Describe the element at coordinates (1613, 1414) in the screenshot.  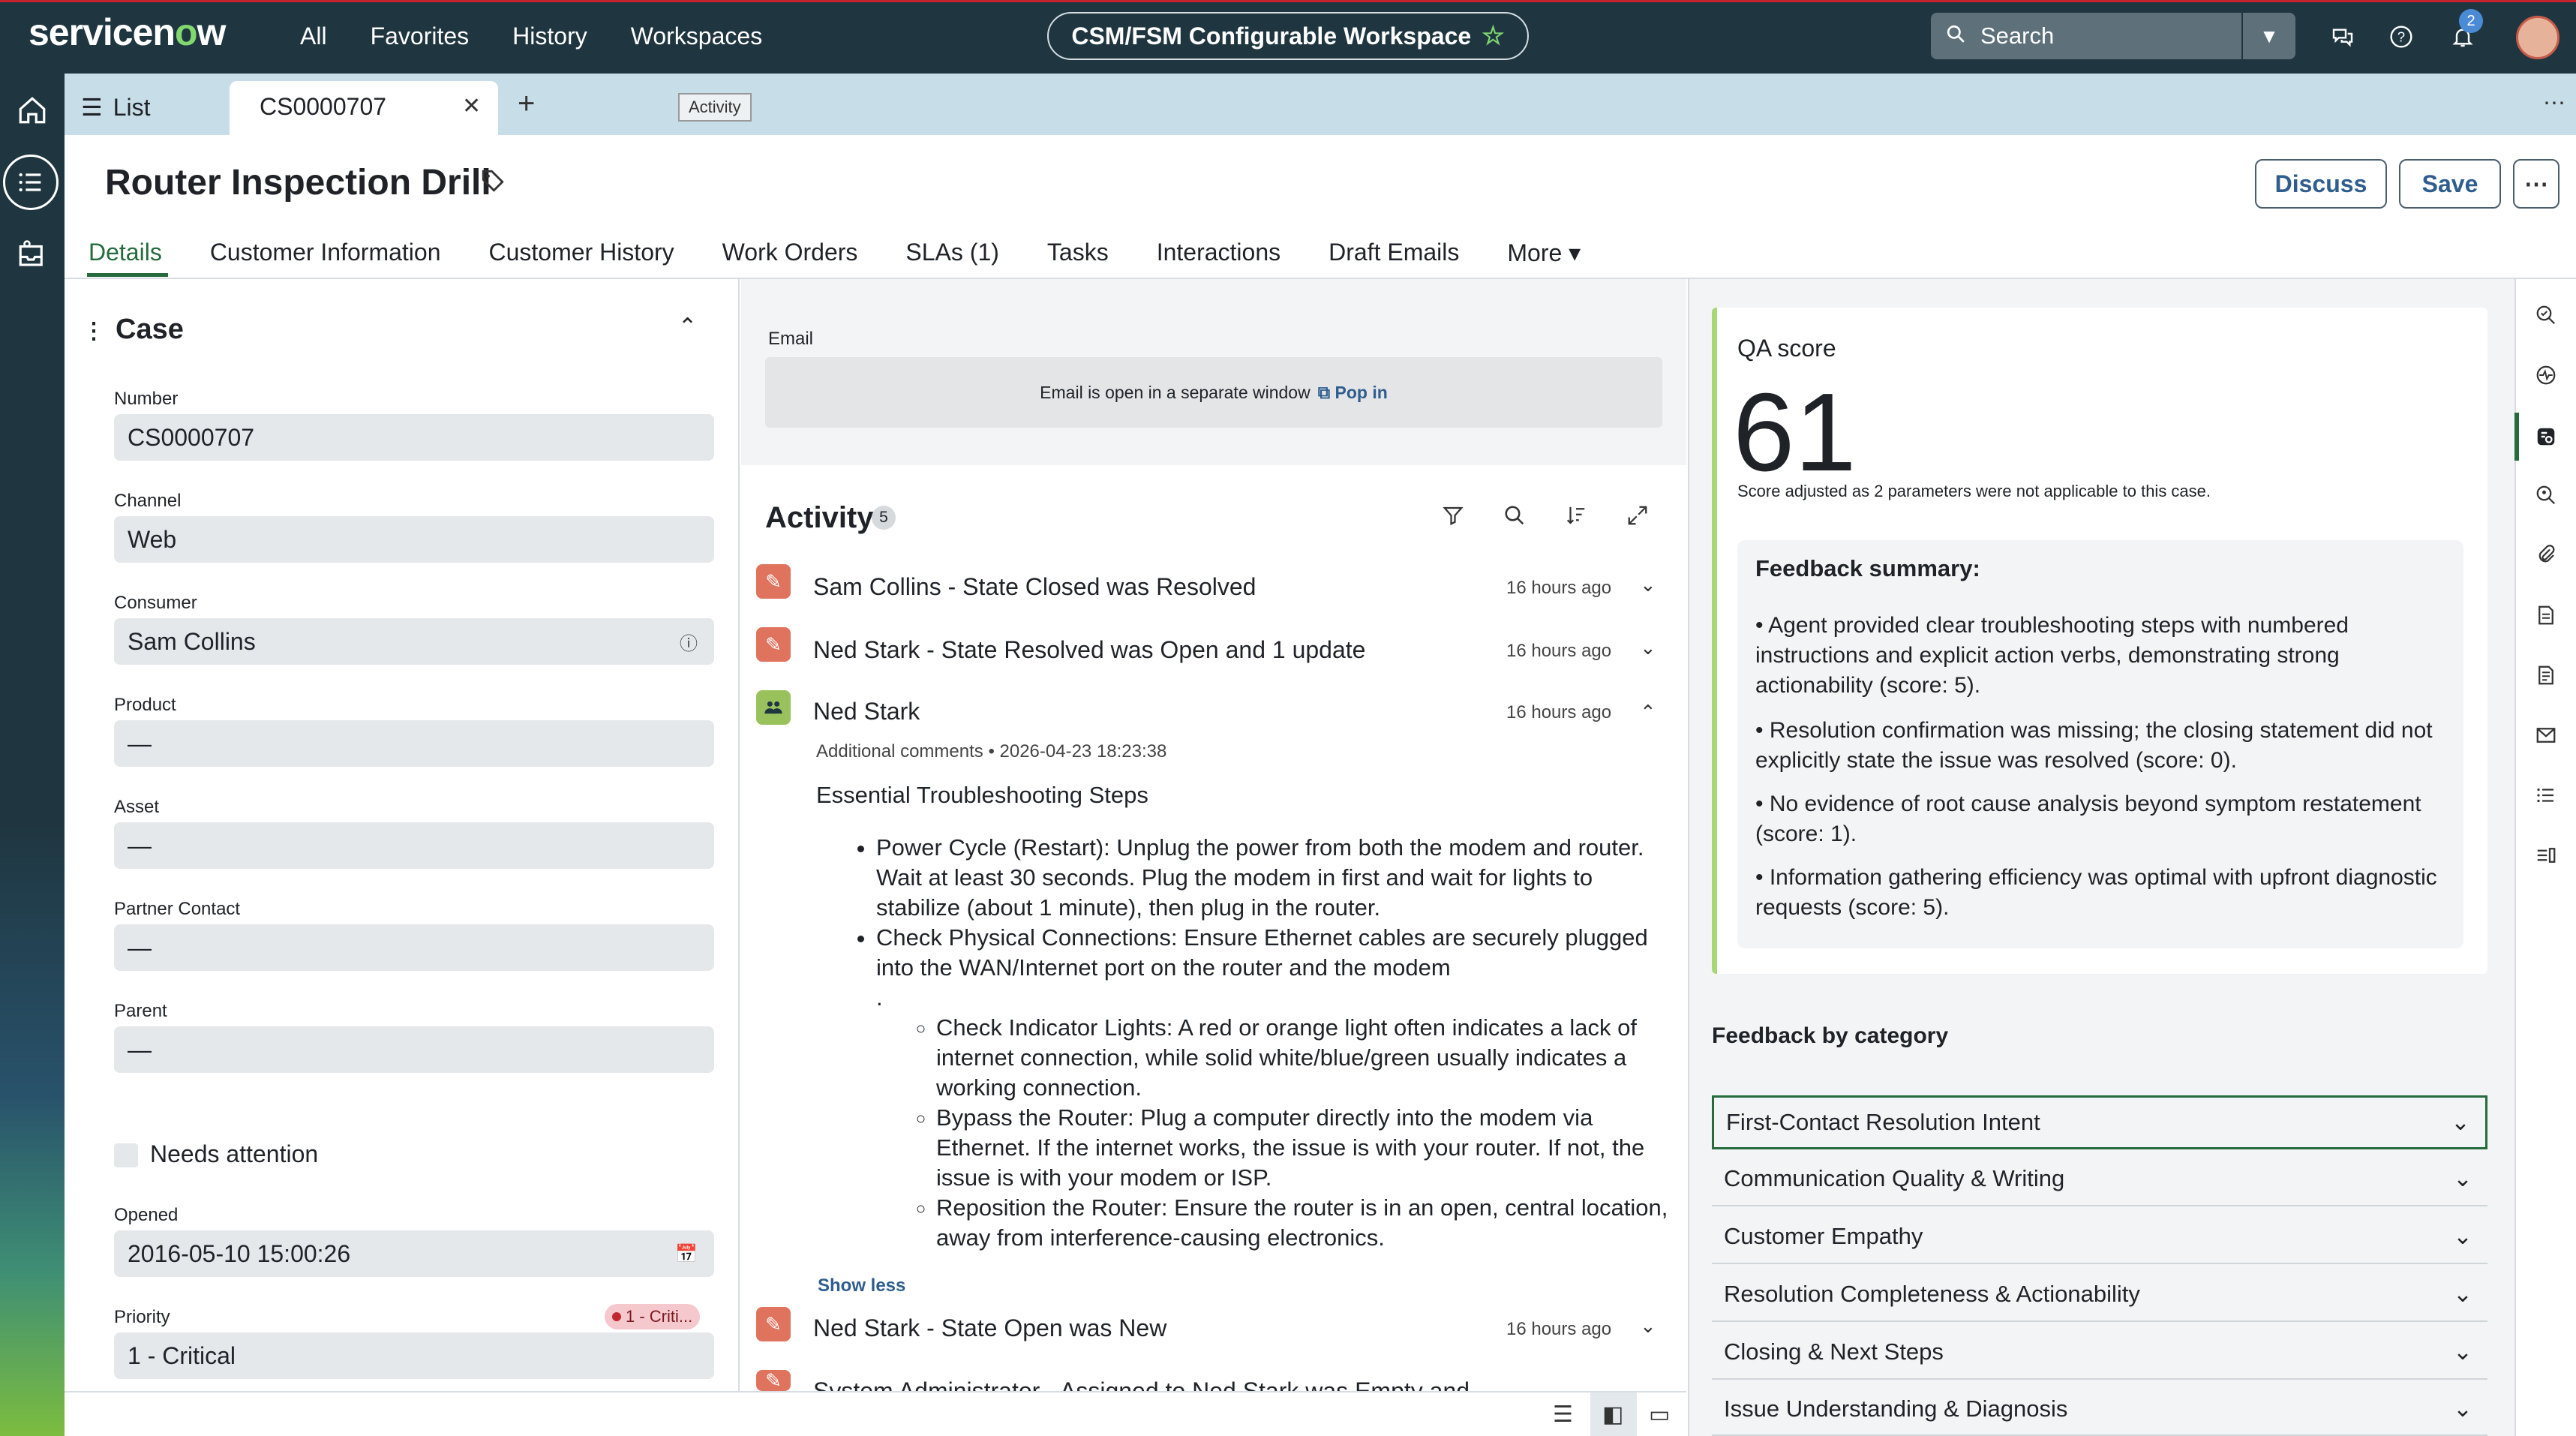
I see `split-layout-icon: ◧` at that location.